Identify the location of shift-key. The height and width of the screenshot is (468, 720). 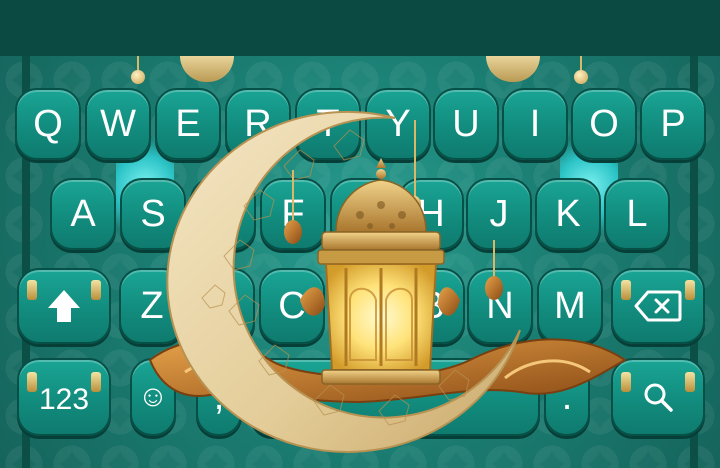
(64, 306).